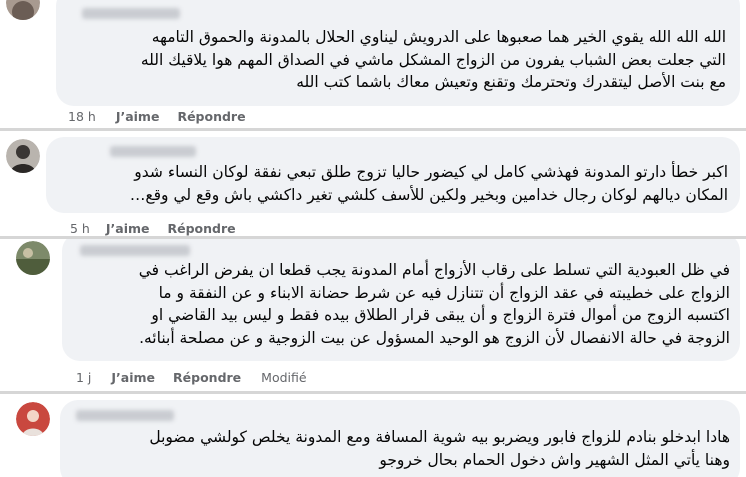 This screenshot has height=477, width=746. What do you see at coordinates (283, 377) in the screenshot?
I see `edited-label: Modifié` at bounding box center [283, 377].